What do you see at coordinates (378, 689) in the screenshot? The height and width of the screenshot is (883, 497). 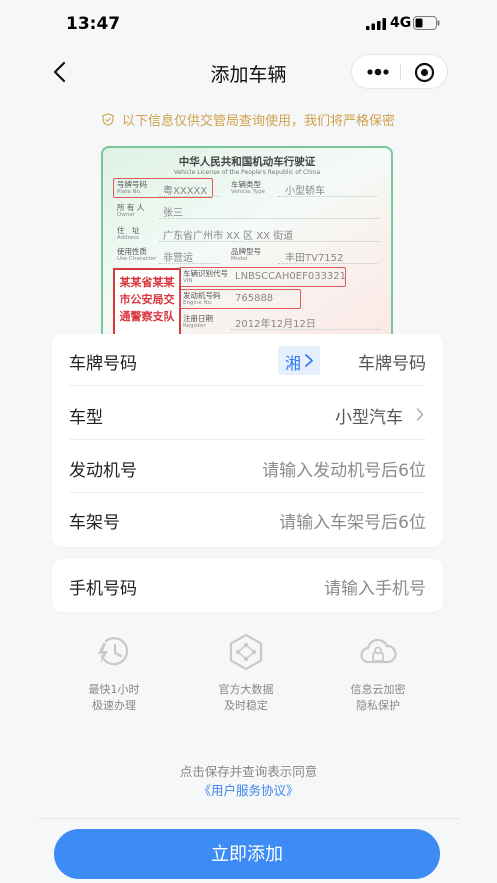 I see `feature-title: 信息云加密` at bounding box center [378, 689].